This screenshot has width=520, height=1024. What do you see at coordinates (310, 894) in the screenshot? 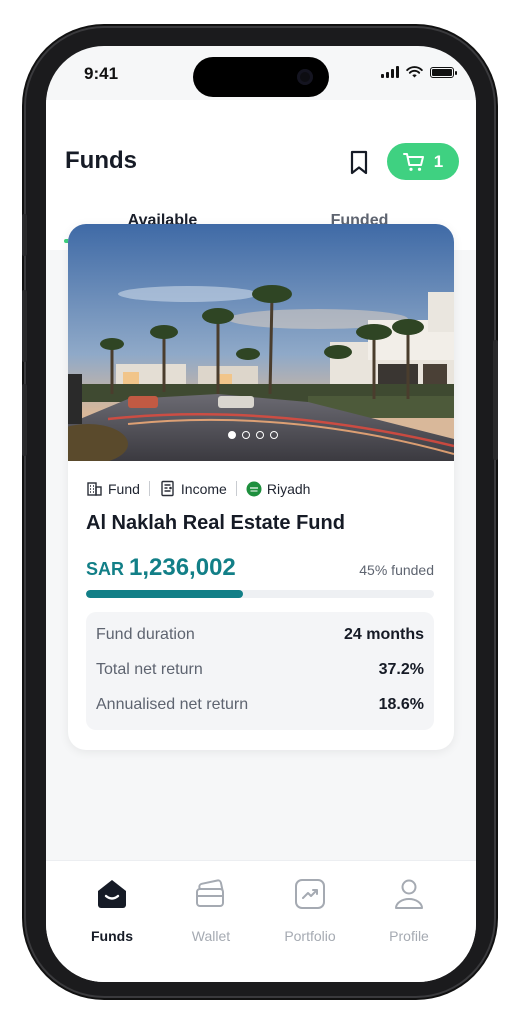
I see `portfolio-icon` at bounding box center [310, 894].